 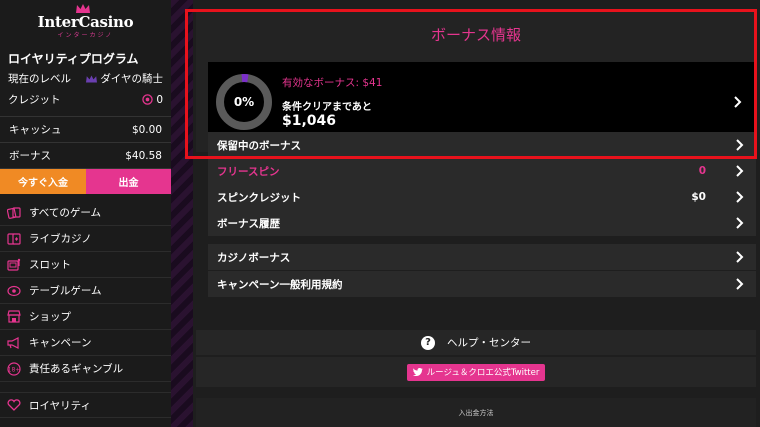 I want to click on nav-item-all-games: すべてのゲーム, so click(x=85, y=213).